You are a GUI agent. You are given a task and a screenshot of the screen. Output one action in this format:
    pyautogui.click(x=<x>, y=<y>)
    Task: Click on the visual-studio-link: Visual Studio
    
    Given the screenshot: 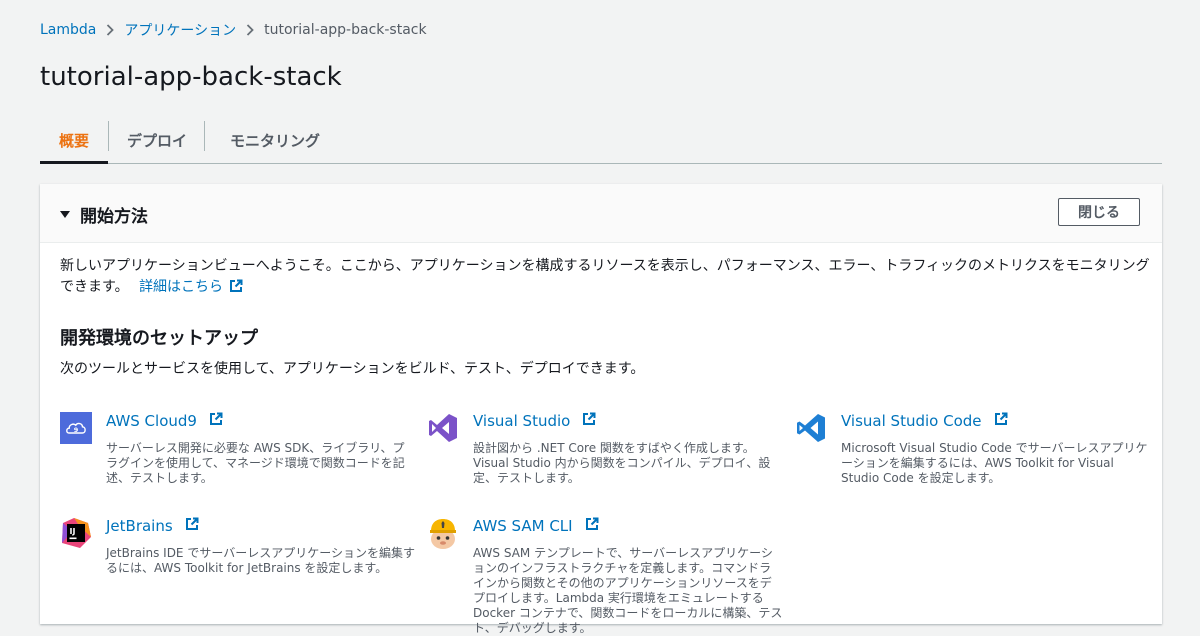 What is the action you would take?
    pyautogui.click(x=534, y=421)
    